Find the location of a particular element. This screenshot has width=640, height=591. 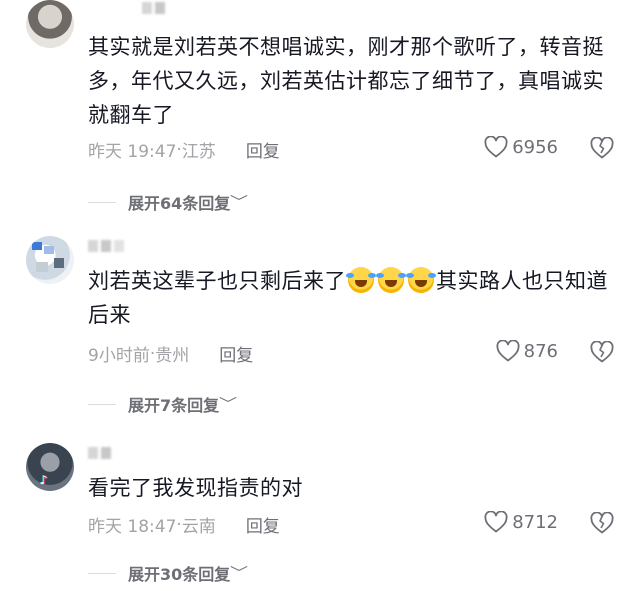

comment-location: 贵州 is located at coordinates (172, 356).